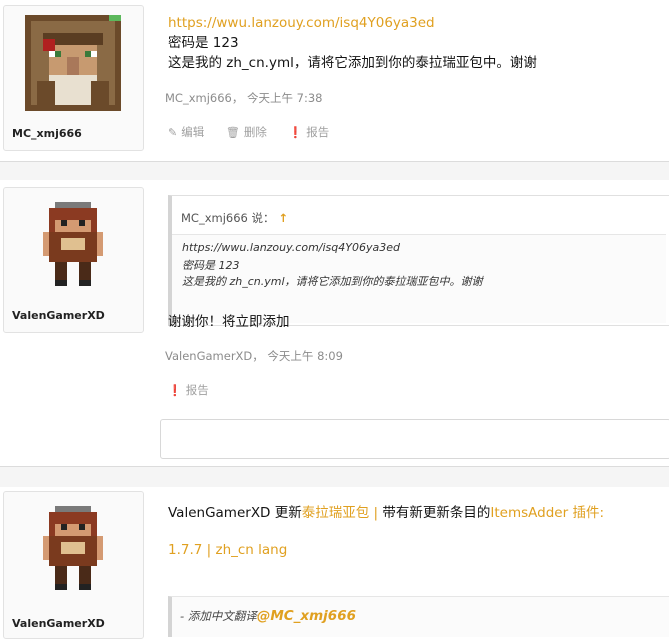 This screenshot has height=639, width=669. I want to click on jump-to-quote-icon: ↑, so click(284, 218).